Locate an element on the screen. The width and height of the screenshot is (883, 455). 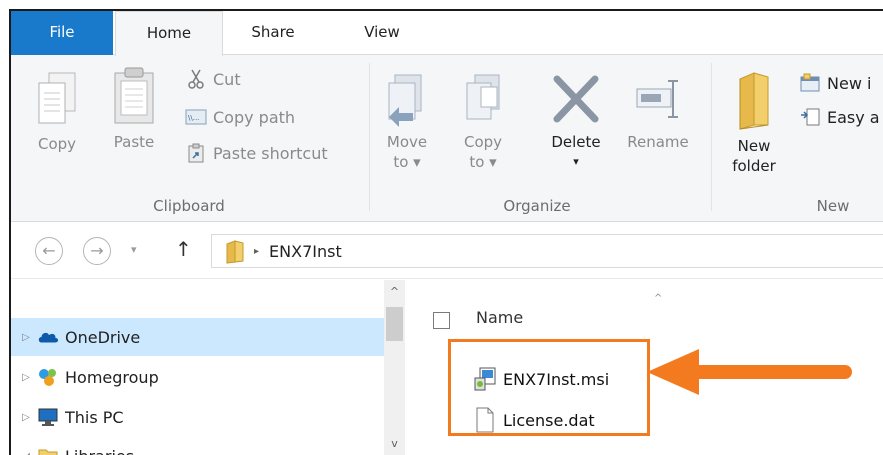
rename-label: Rename is located at coordinates (658, 142).